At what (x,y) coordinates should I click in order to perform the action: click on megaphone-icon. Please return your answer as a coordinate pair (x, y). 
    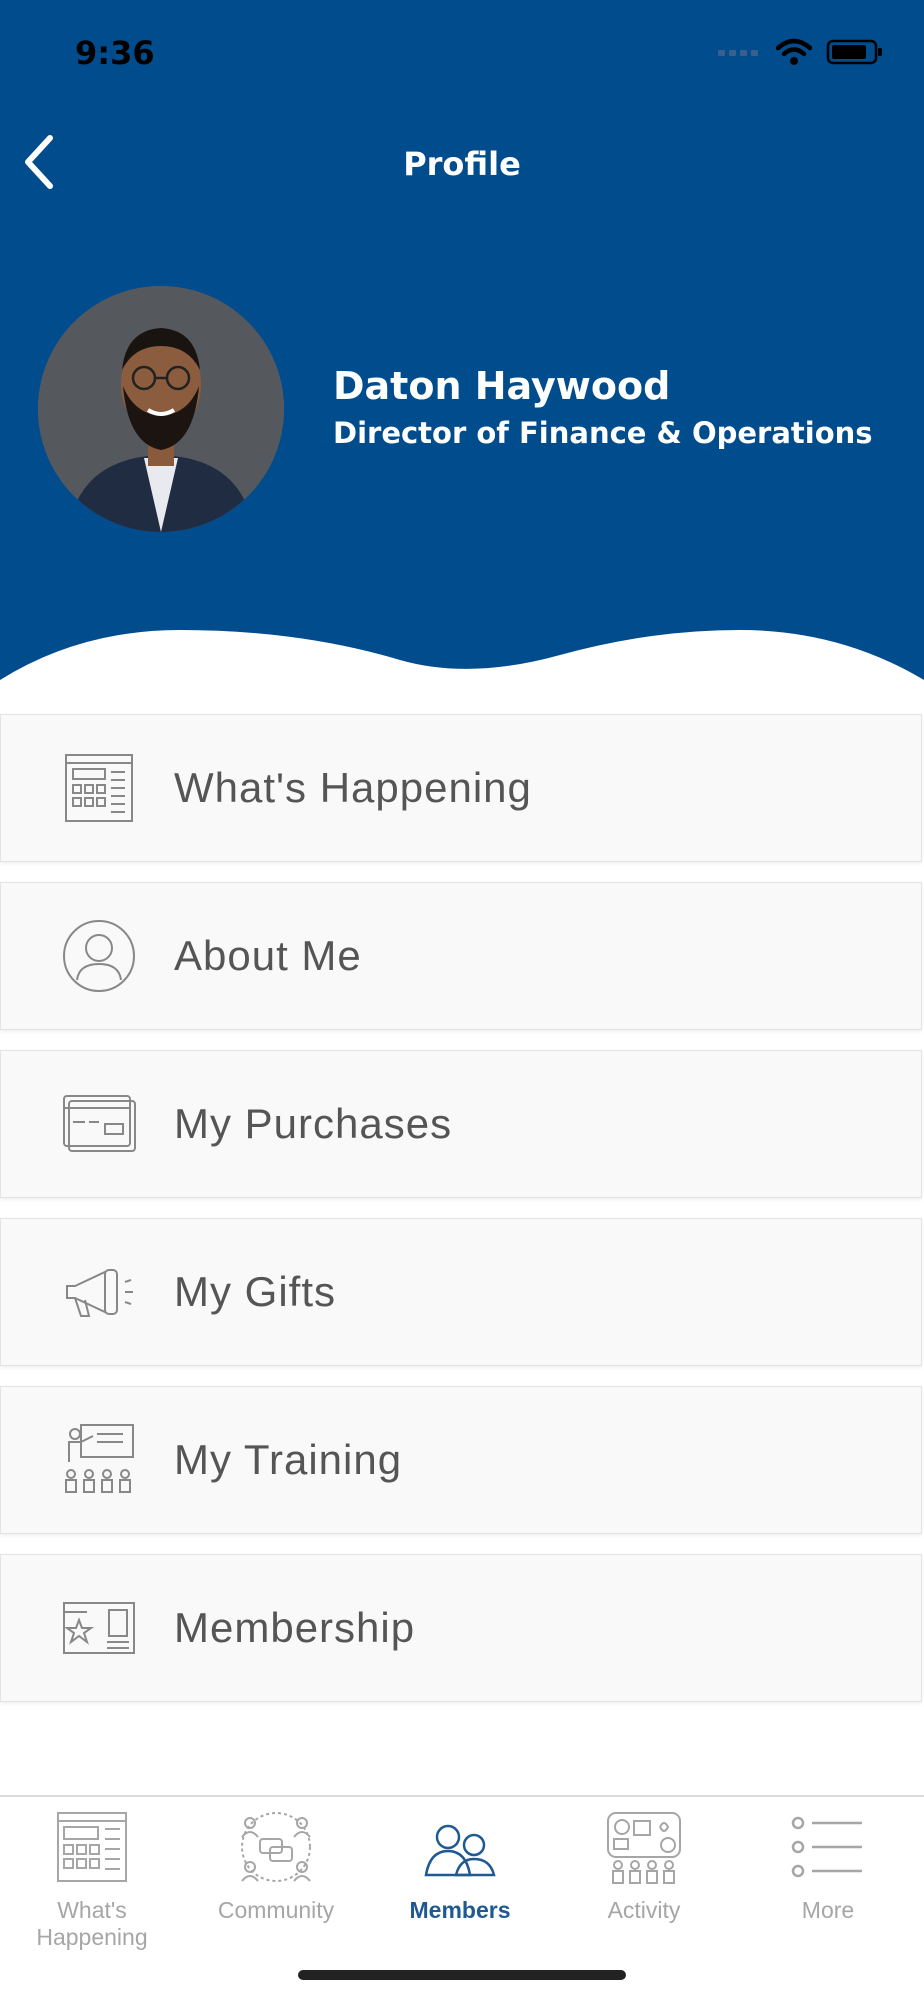
    Looking at the image, I should click on (99, 1292).